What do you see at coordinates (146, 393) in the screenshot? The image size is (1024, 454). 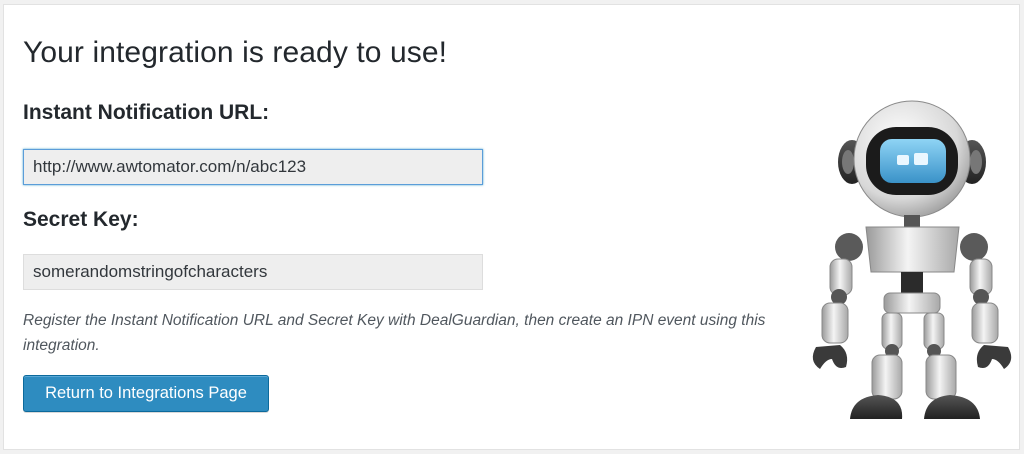 I see `return-to-integrations-button: Return to Integrations Page` at bounding box center [146, 393].